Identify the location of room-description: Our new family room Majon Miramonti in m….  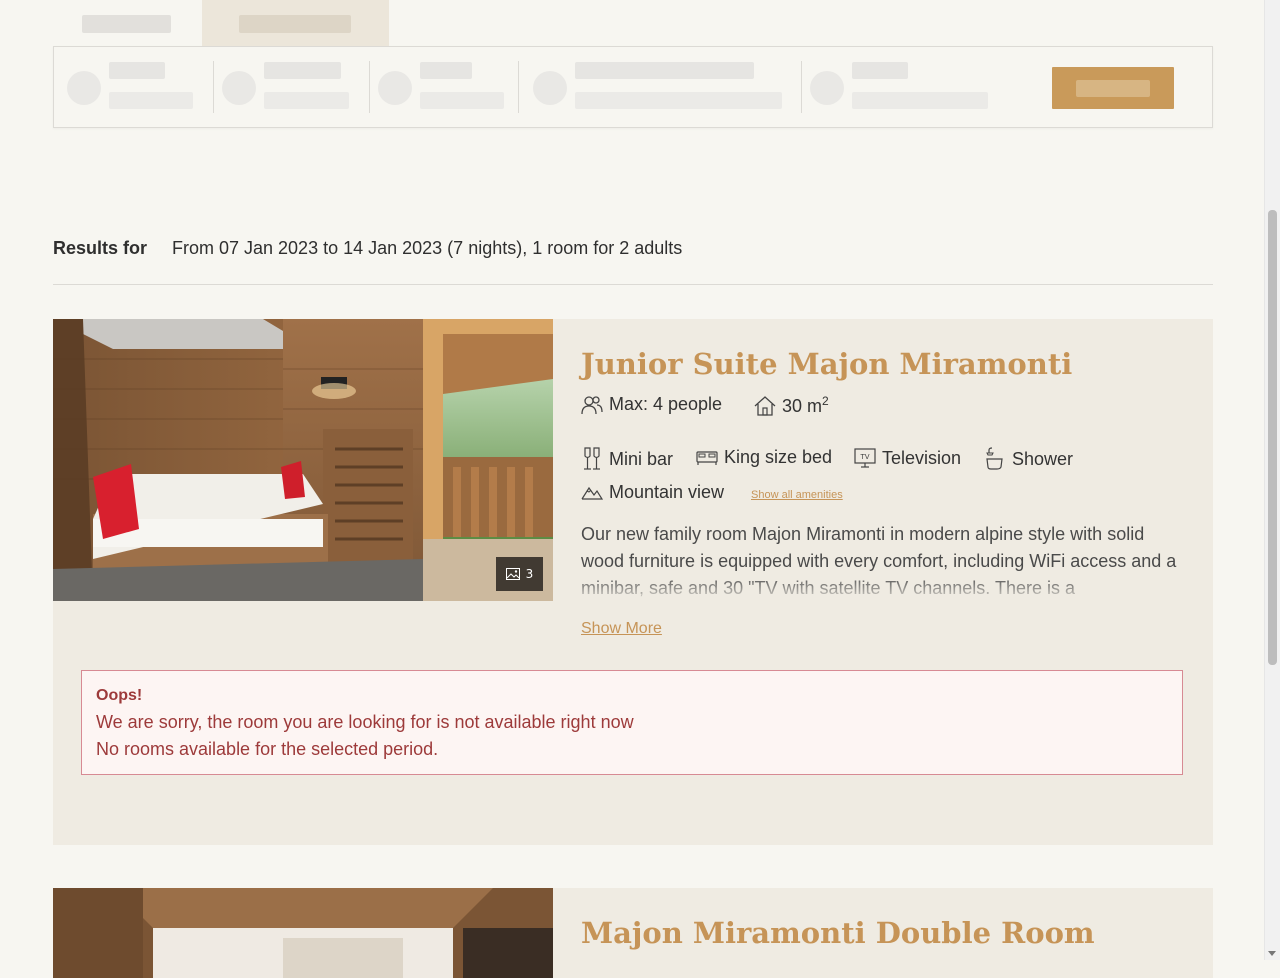
(886, 561).